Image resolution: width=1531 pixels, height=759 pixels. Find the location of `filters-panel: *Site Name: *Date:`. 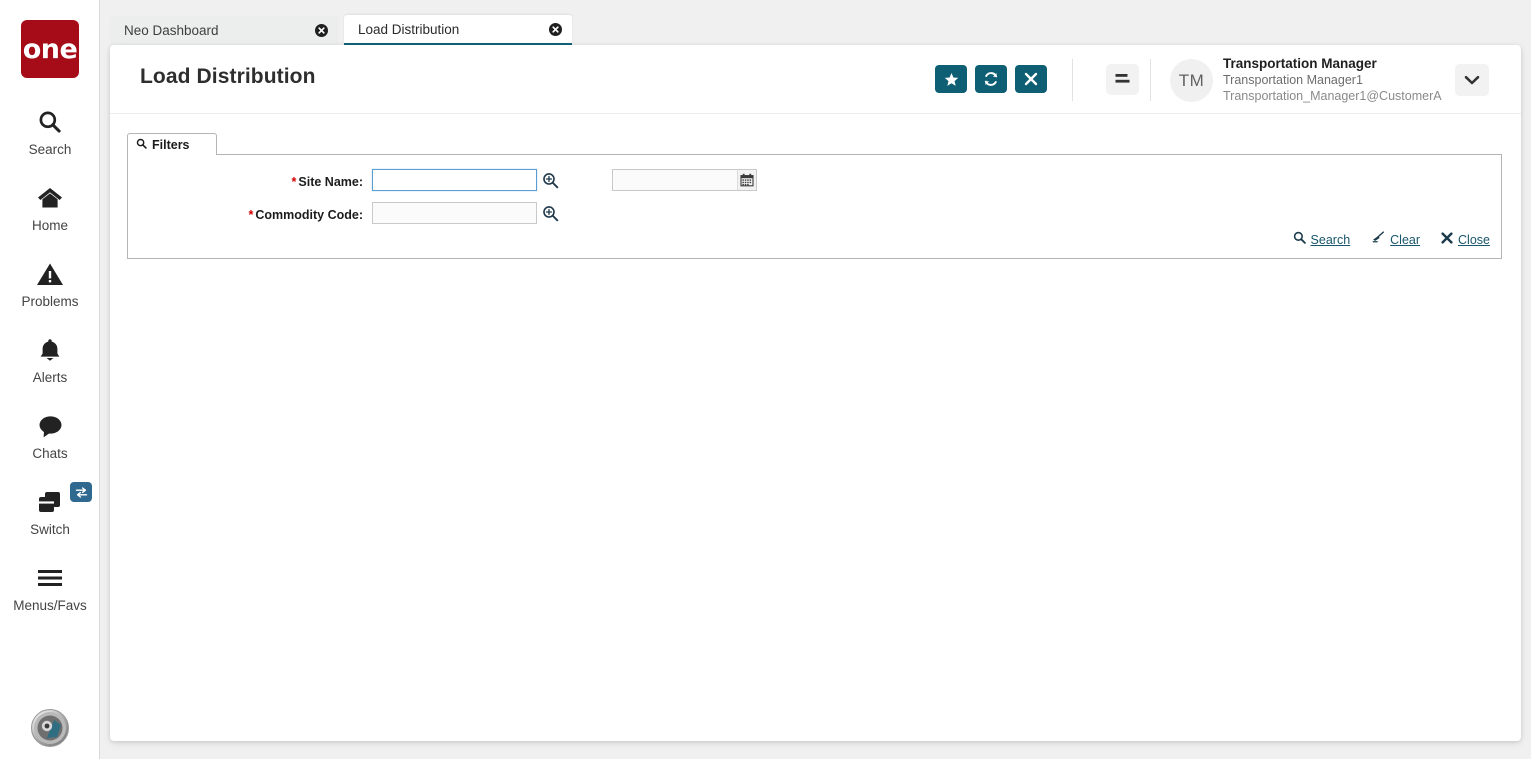

filters-panel: *Site Name: *Date: is located at coordinates (814, 206).